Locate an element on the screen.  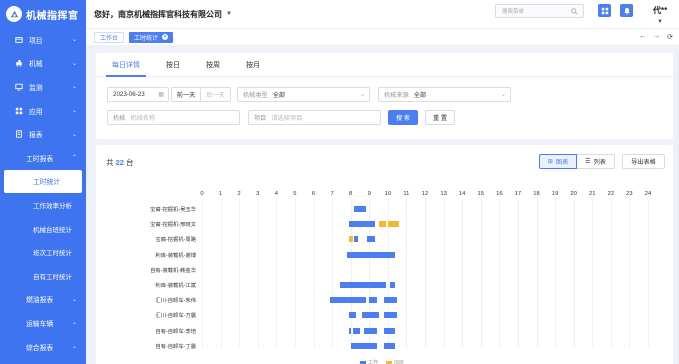
sidebar-item-label: 监测 is located at coordinates (36, 88).